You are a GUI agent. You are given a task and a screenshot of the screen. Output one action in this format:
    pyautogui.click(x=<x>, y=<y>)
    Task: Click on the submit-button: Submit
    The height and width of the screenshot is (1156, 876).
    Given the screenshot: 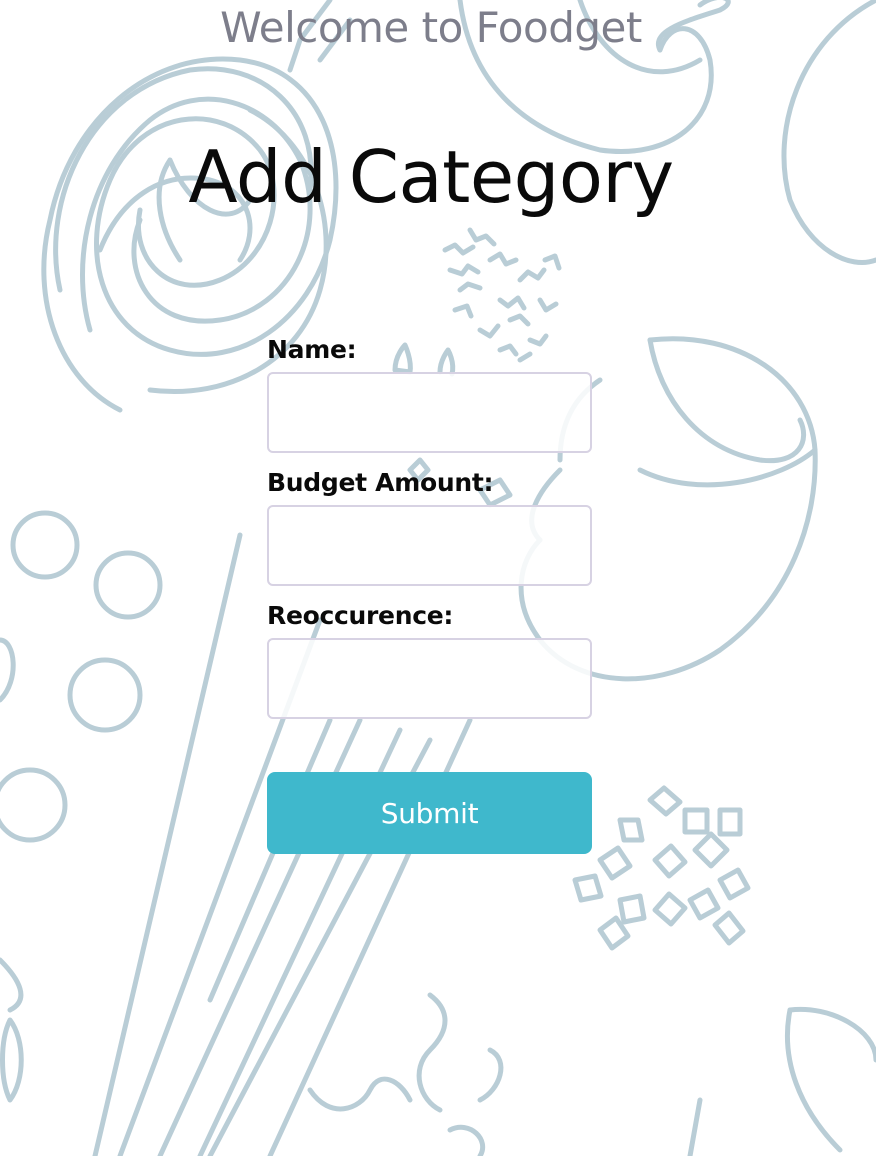 What is the action you would take?
    pyautogui.click(x=429, y=813)
    